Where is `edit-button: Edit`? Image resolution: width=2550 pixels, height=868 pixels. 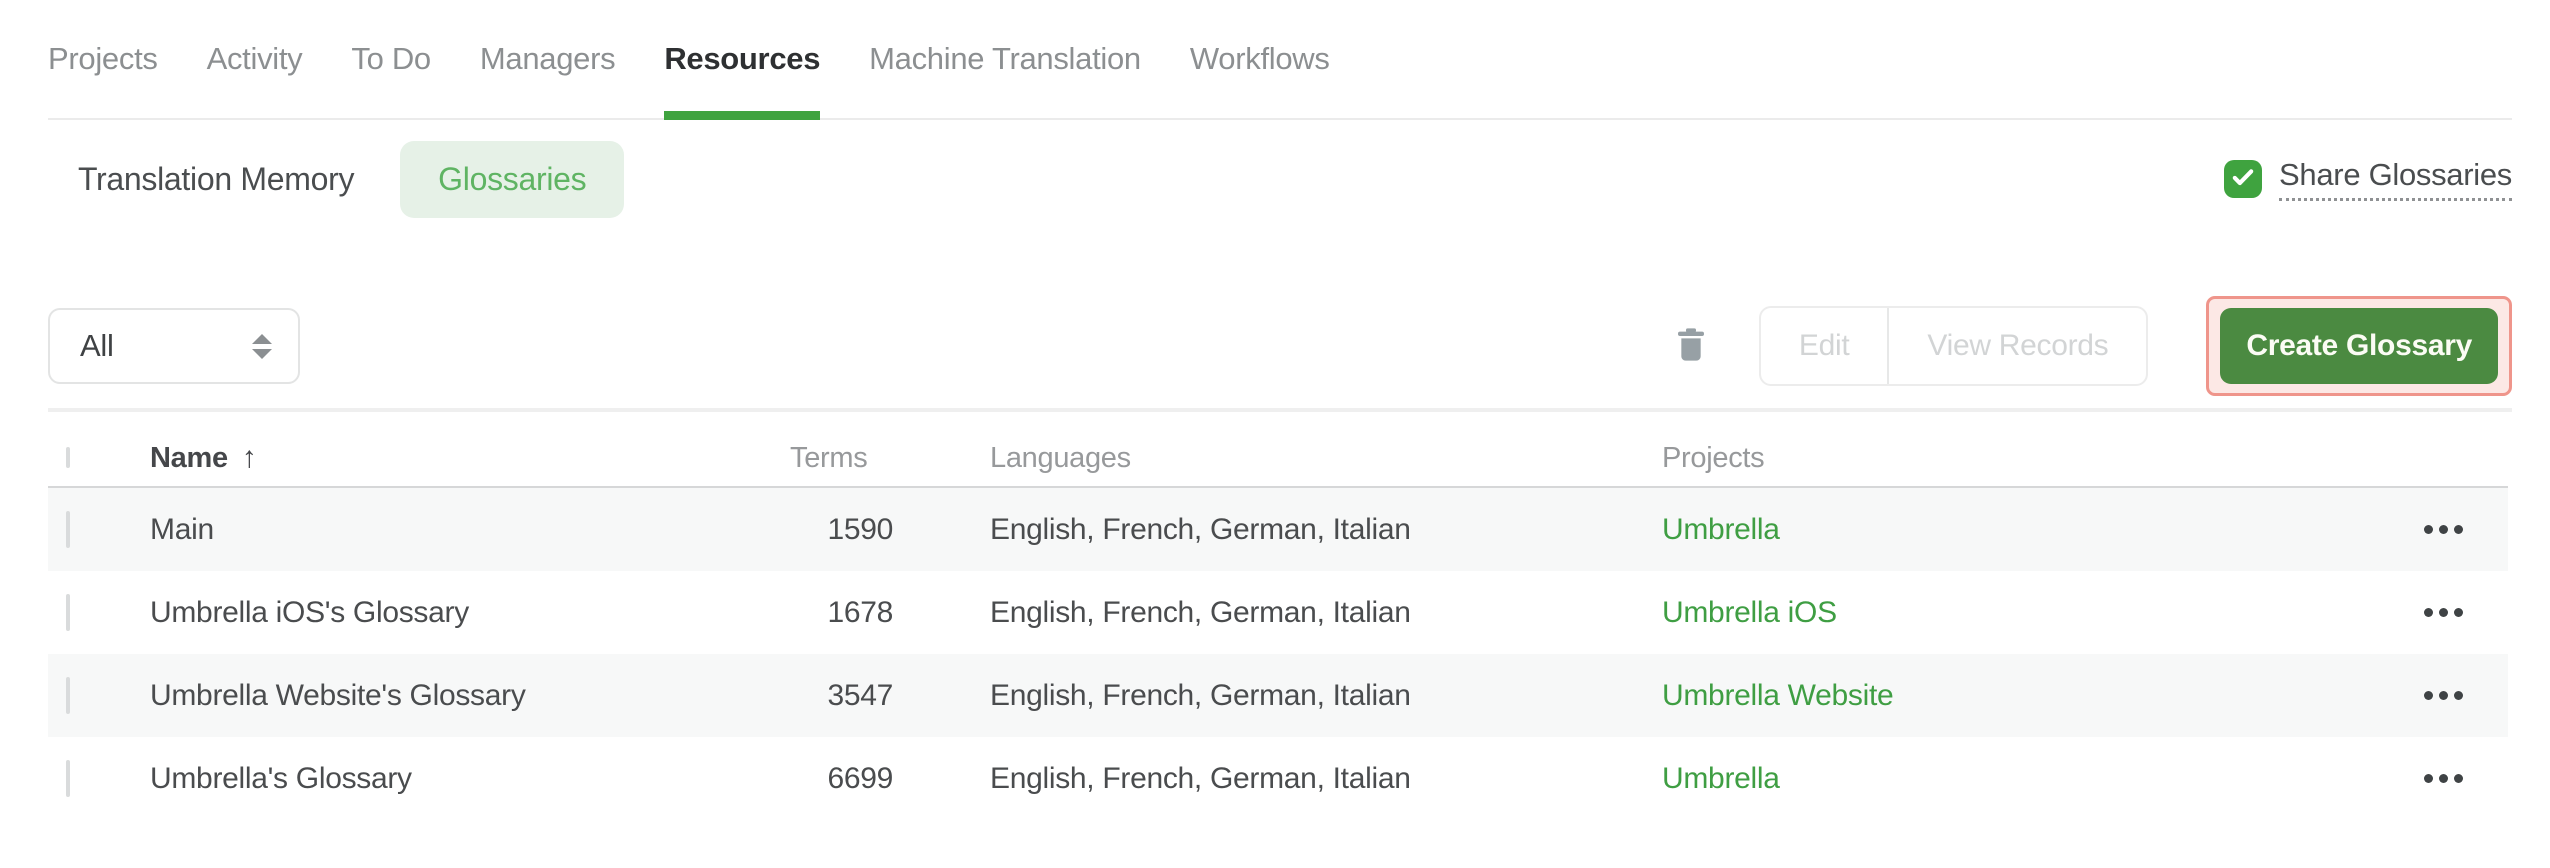 edit-button: Edit is located at coordinates (1824, 346).